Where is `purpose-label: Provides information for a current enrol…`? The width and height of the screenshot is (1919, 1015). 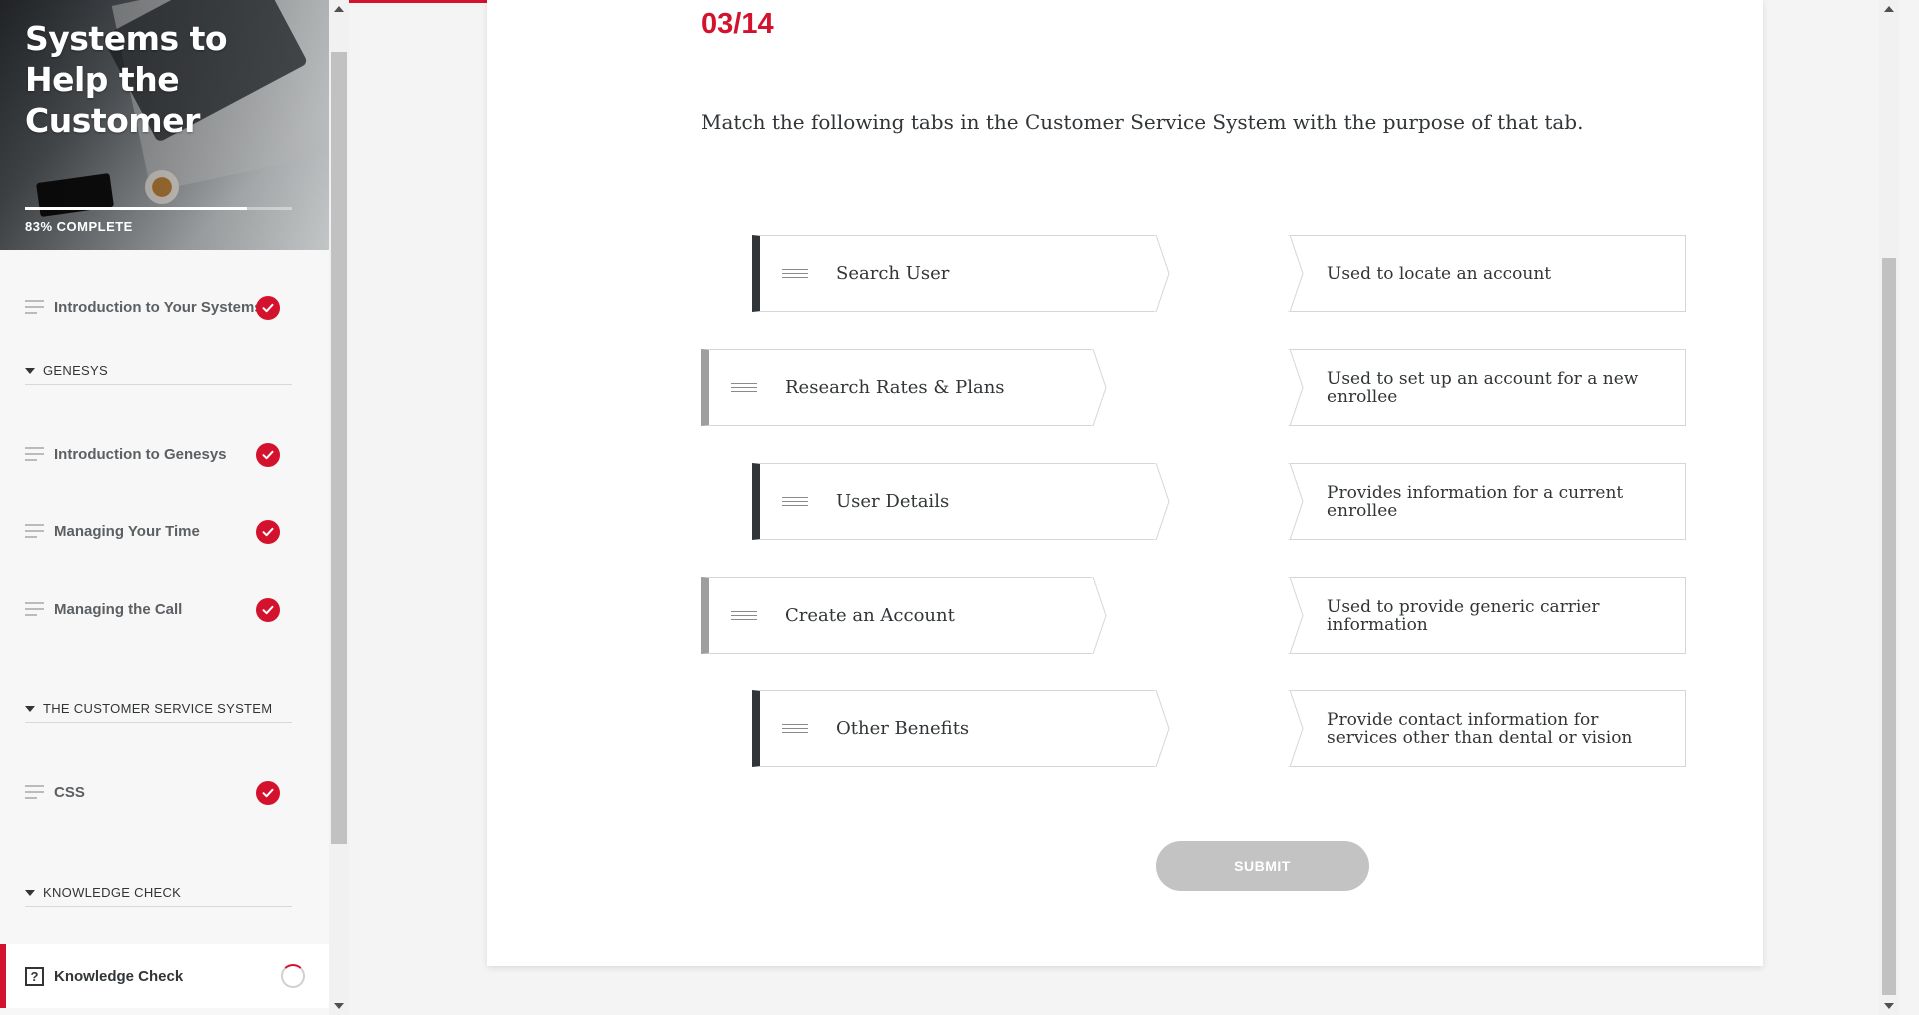 purpose-label: Provides information for a current enrol… is located at coordinates (1475, 501).